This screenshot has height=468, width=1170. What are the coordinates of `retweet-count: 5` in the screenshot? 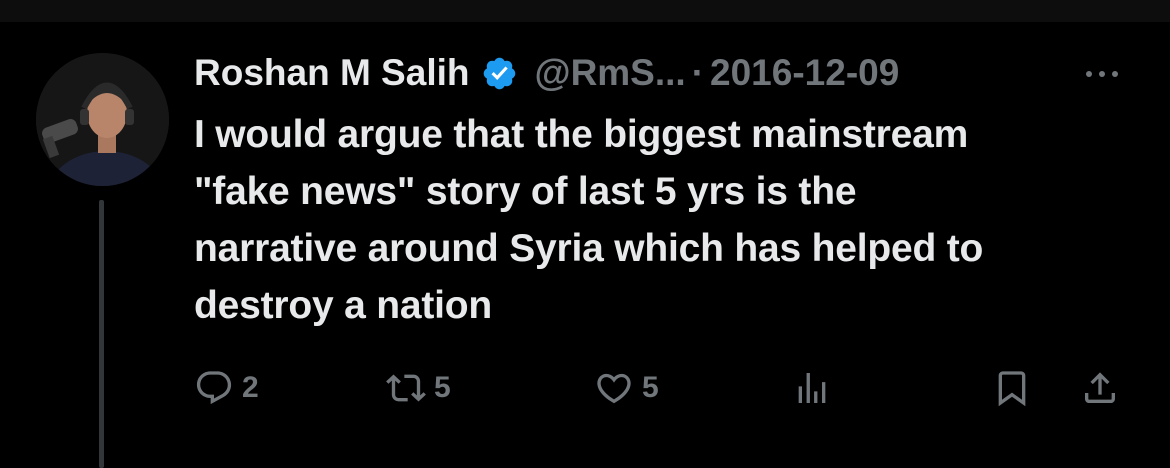 It's located at (442, 387).